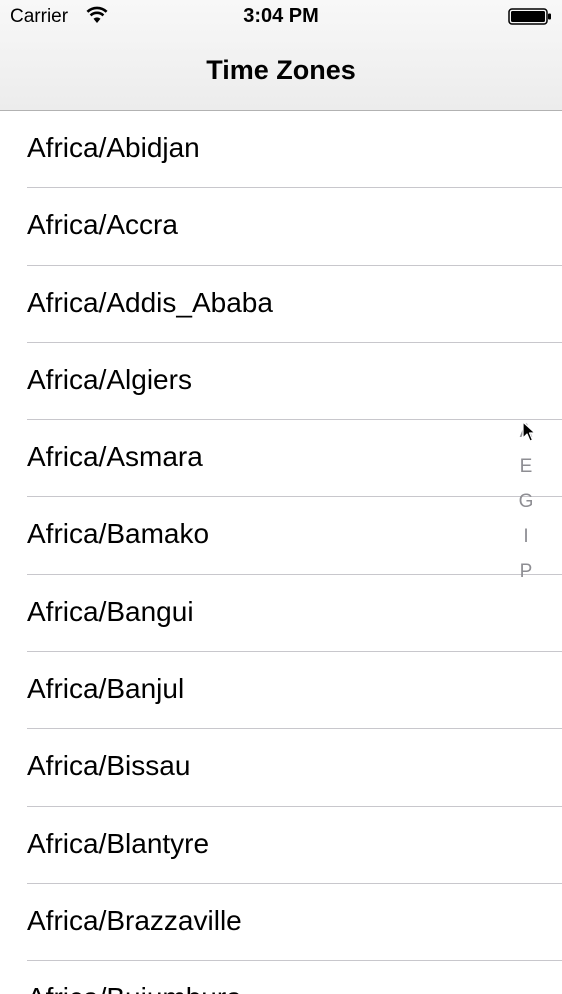 The height and width of the screenshot is (994, 562). I want to click on section-index-g: G, so click(526, 501).